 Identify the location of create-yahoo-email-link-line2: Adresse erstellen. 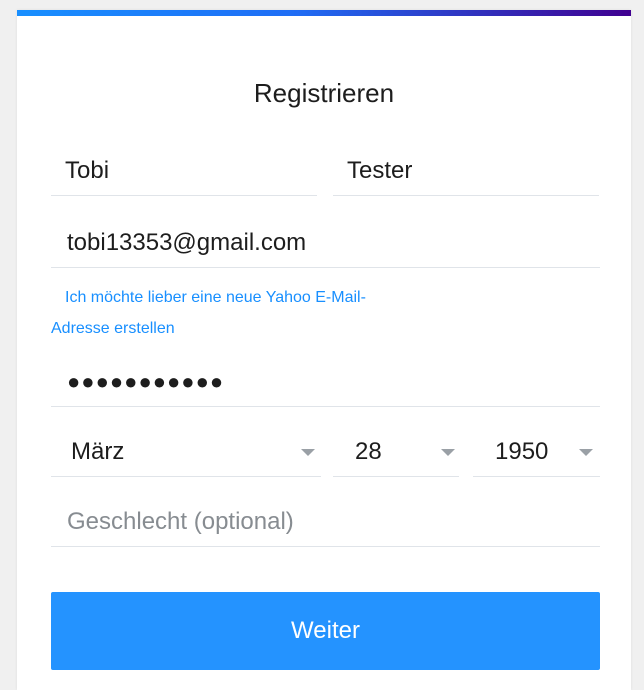
(113, 329).